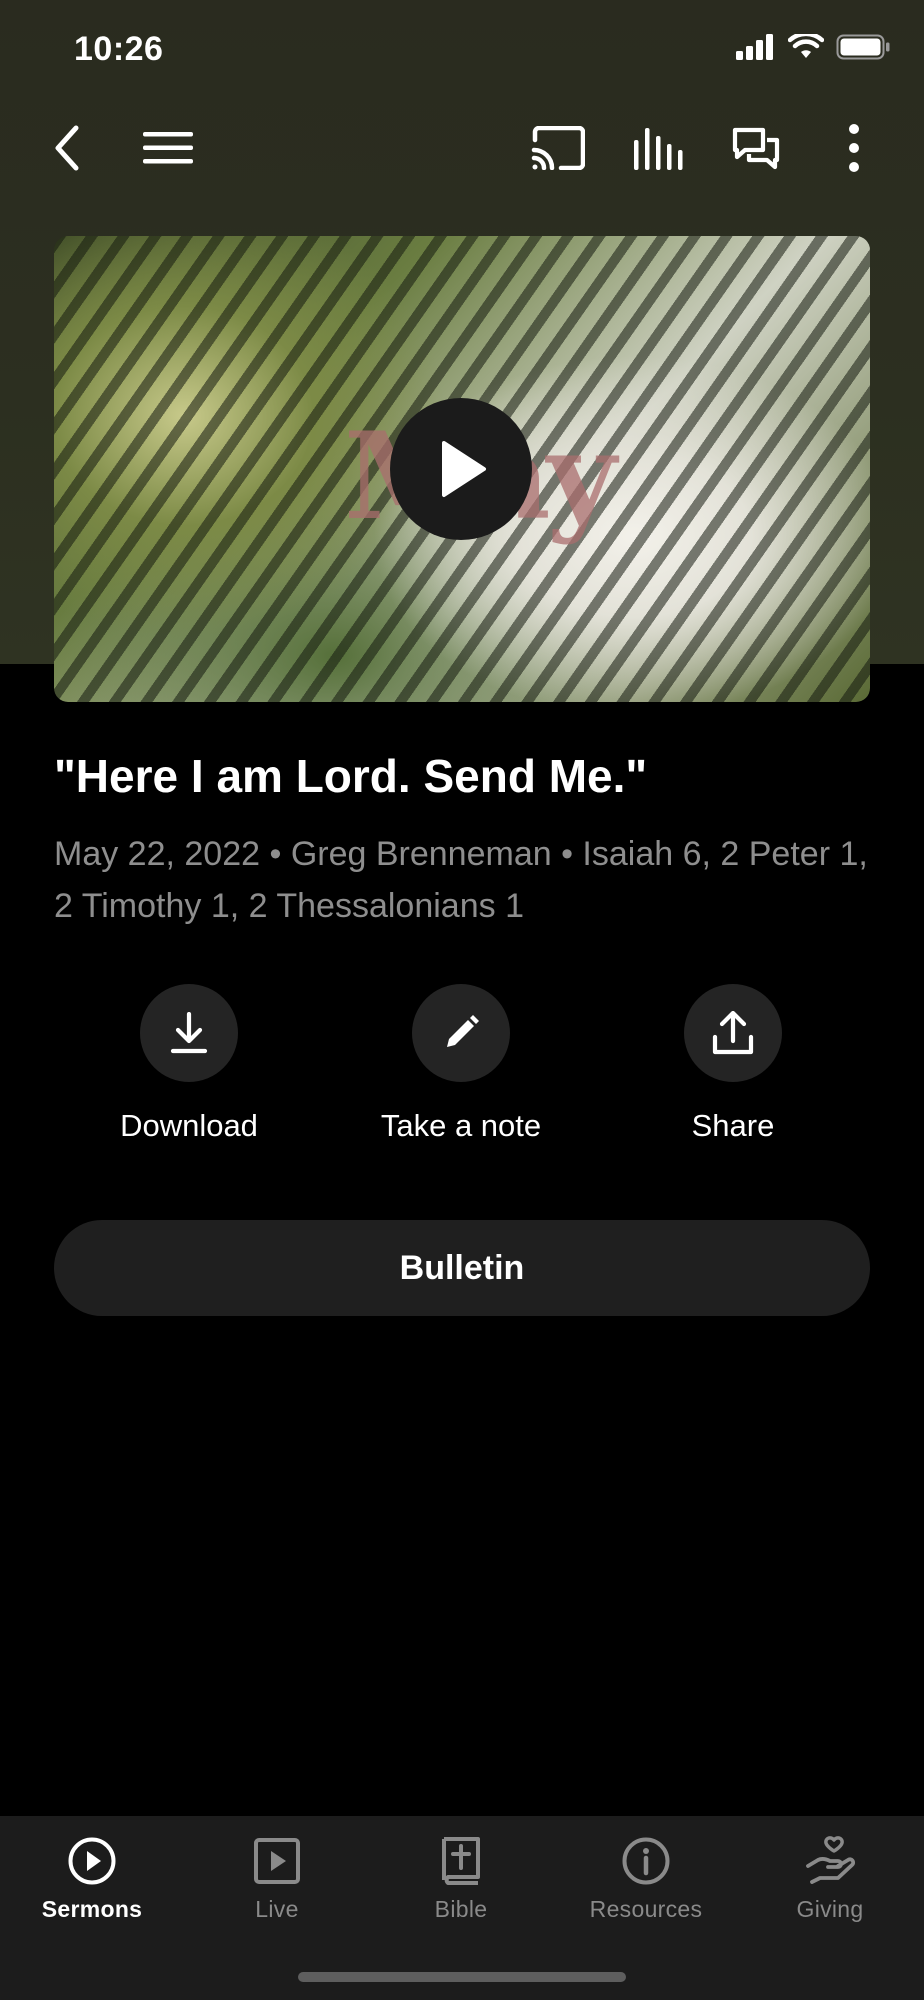 The width and height of the screenshot is (924, 2000). Describe the element at coordinates (830, 1909) in the screenshot. I see `tab-giving-label: Giving` at that location.